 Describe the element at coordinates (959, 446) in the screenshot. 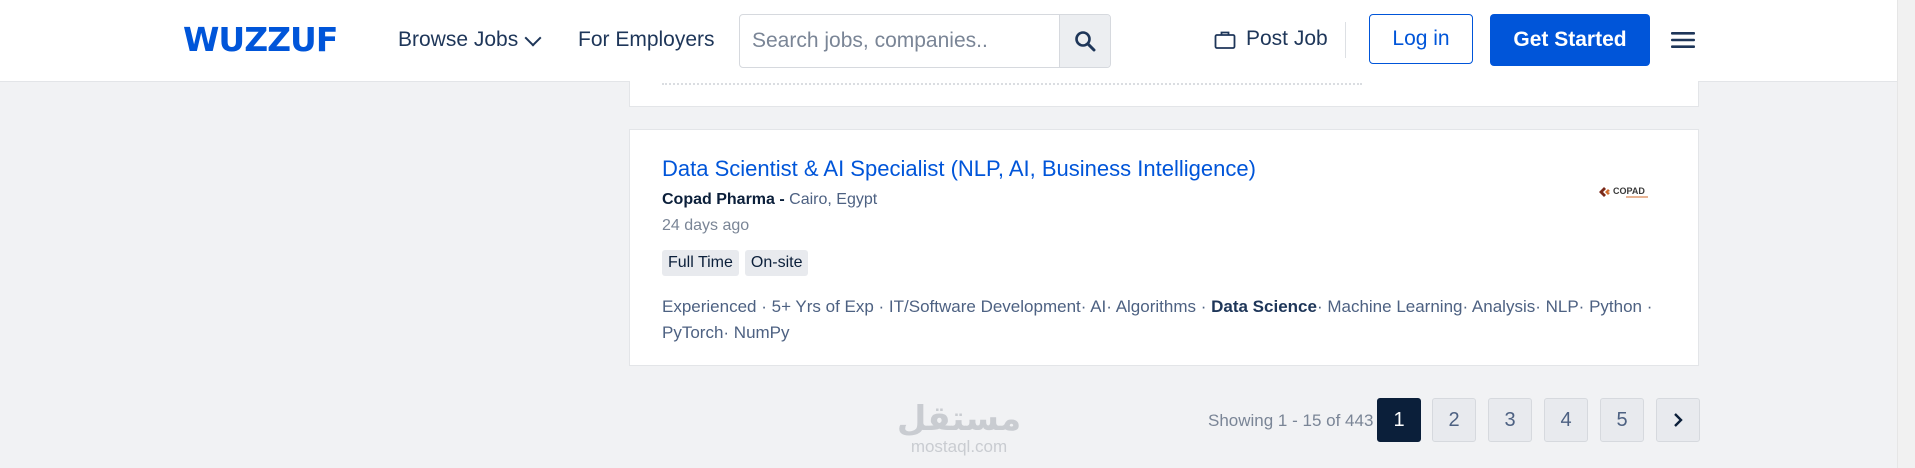

I see `watermark-latin: mostaql.com` at that location.